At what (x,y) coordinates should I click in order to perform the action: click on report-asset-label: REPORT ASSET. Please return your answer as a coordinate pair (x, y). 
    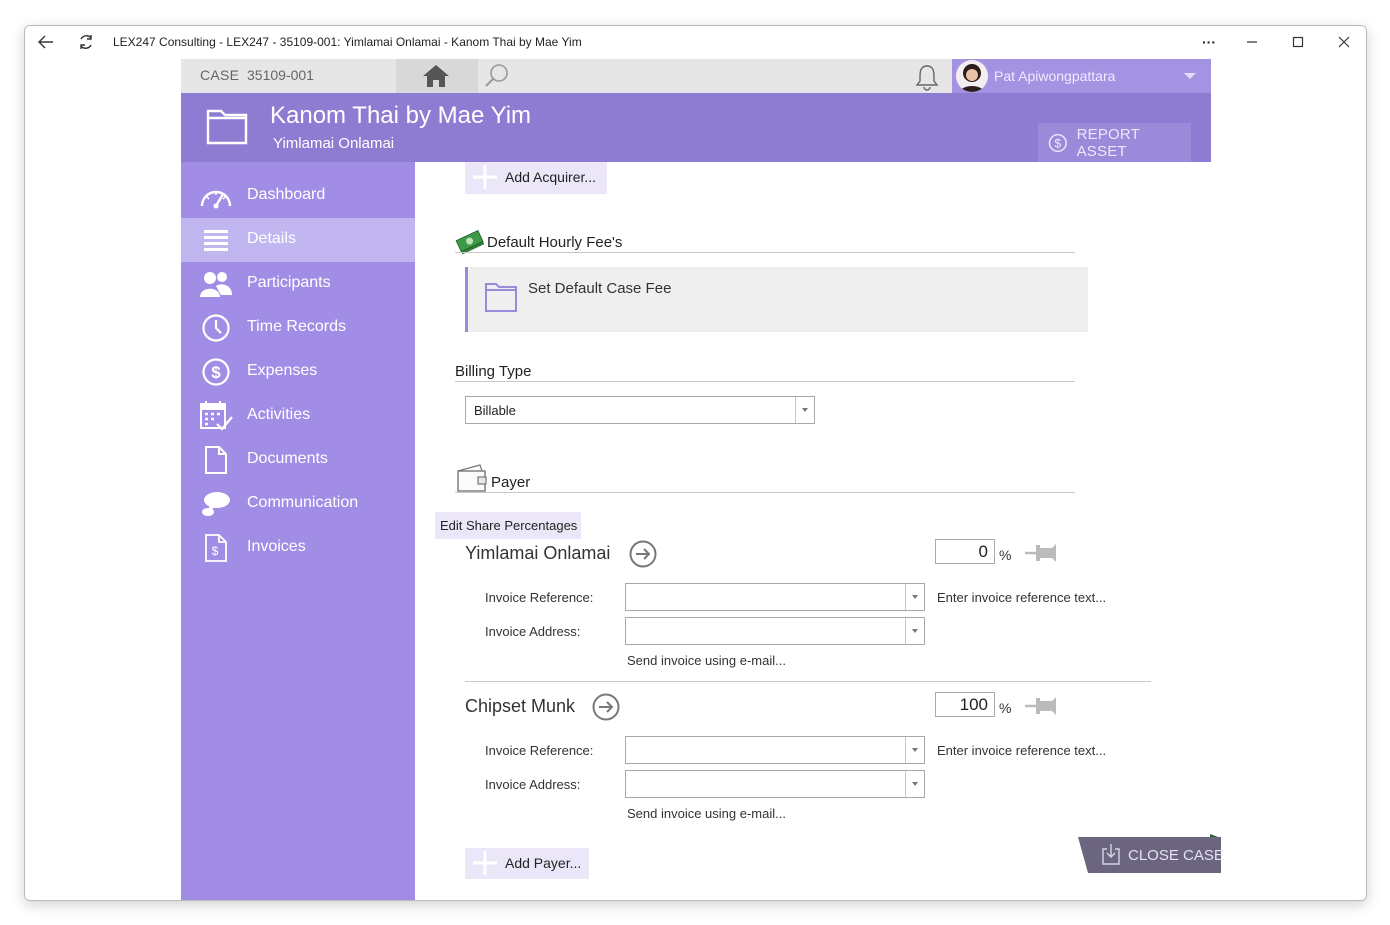
    Looking at the image, I should click on (1108, 143).